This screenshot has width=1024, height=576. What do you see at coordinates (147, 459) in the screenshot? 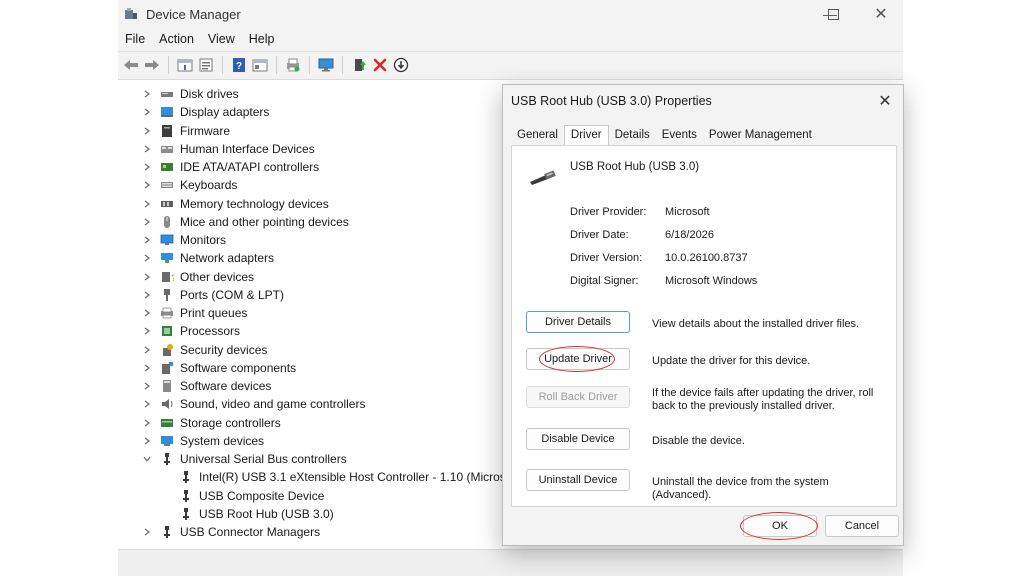
I see `chevron-down-icon` at bounding box center [147, 459].